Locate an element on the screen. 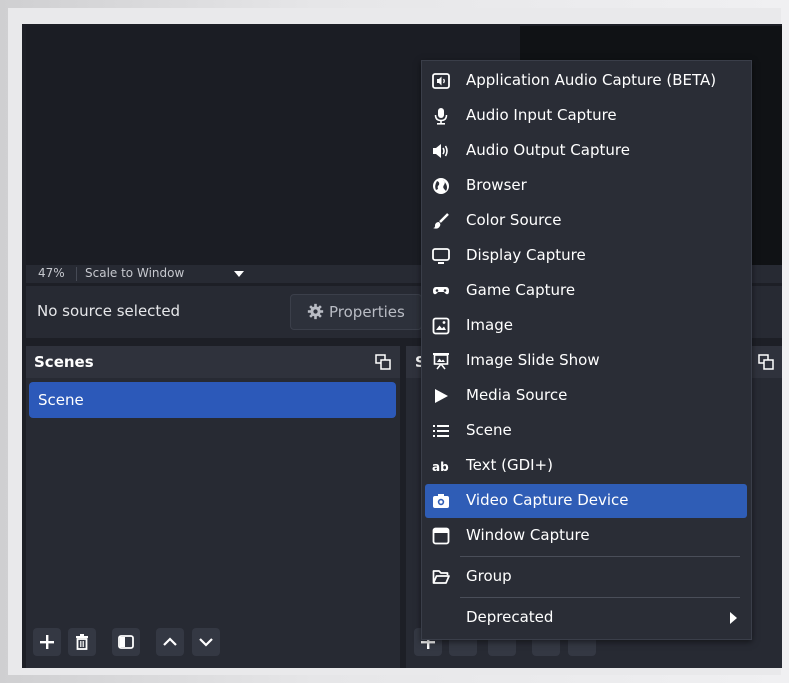  trash-icon is located at coordinates (82, 642).